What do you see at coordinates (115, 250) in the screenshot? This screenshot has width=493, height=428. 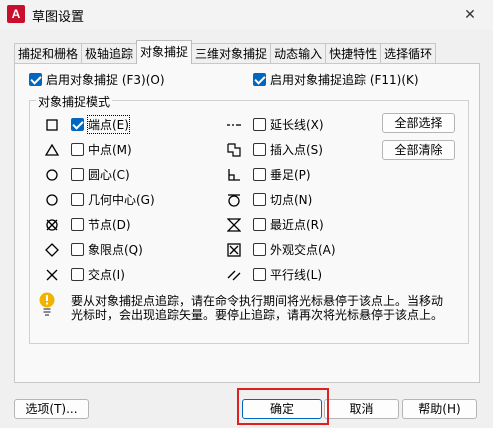 I see `quadrant-label: 象限点(Q)` at bounding box center [115, 250].